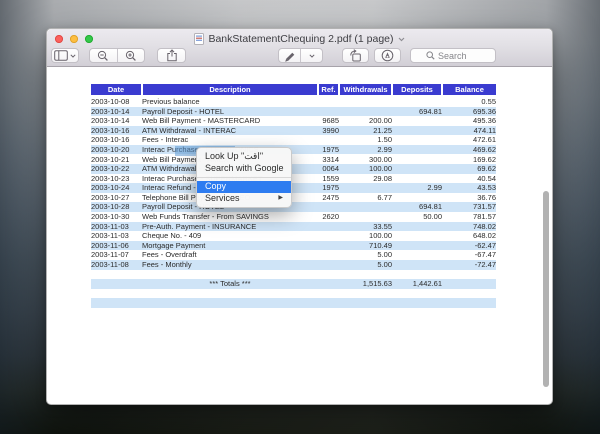 The height and width of the screenshot is (434, 600). I want to click on toolbar, so click(299, 56).